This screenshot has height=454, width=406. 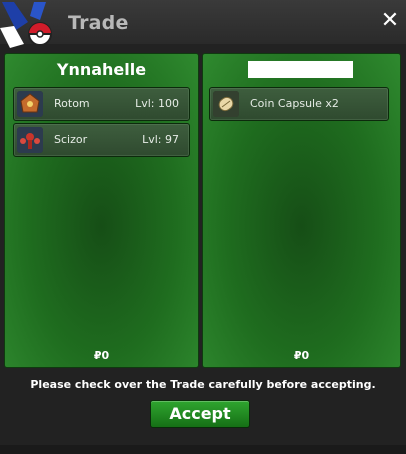 I want to click on trade-item-scizor: Scizor Lvl: 97, so click(x=101, y=140).